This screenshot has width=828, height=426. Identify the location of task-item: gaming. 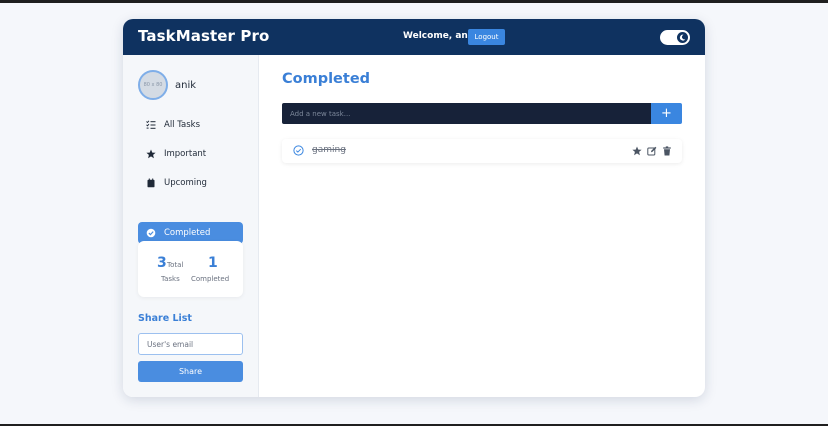
(482, 151).